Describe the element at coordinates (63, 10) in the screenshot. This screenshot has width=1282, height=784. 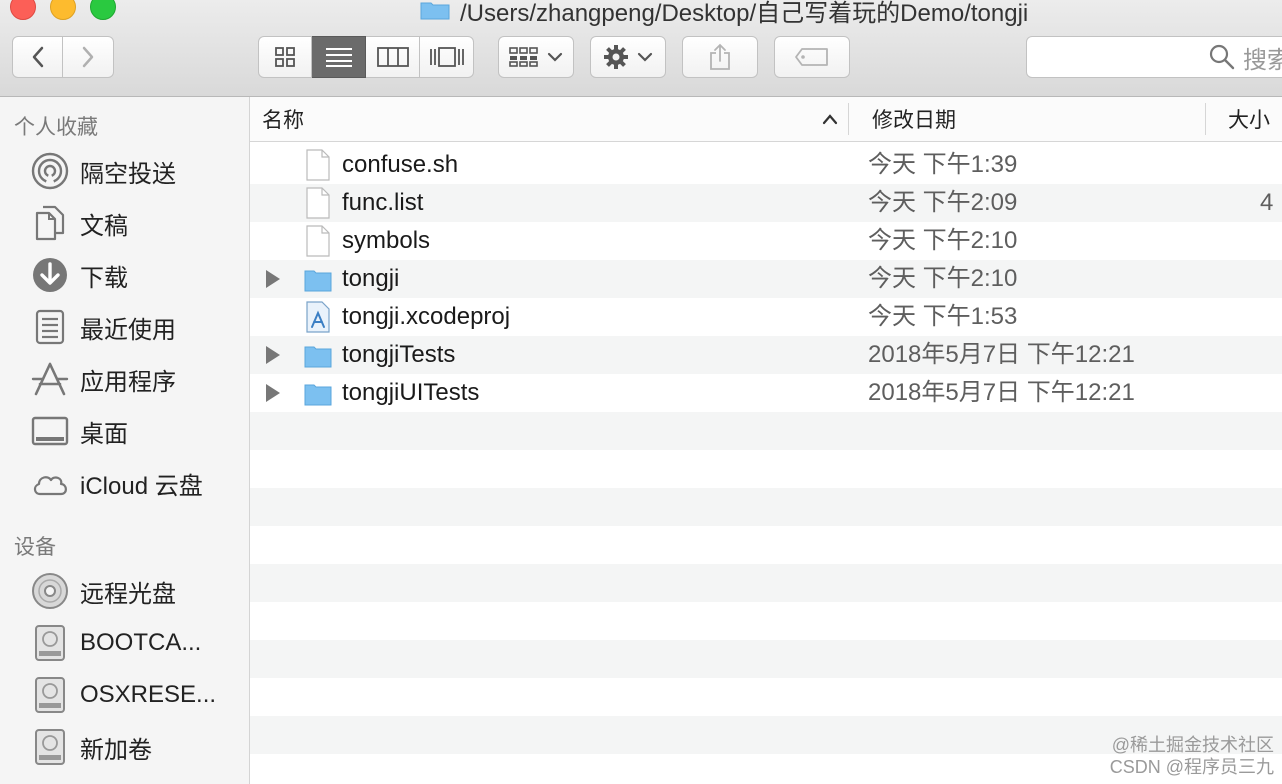
I see `minimize-window-button` at that location.